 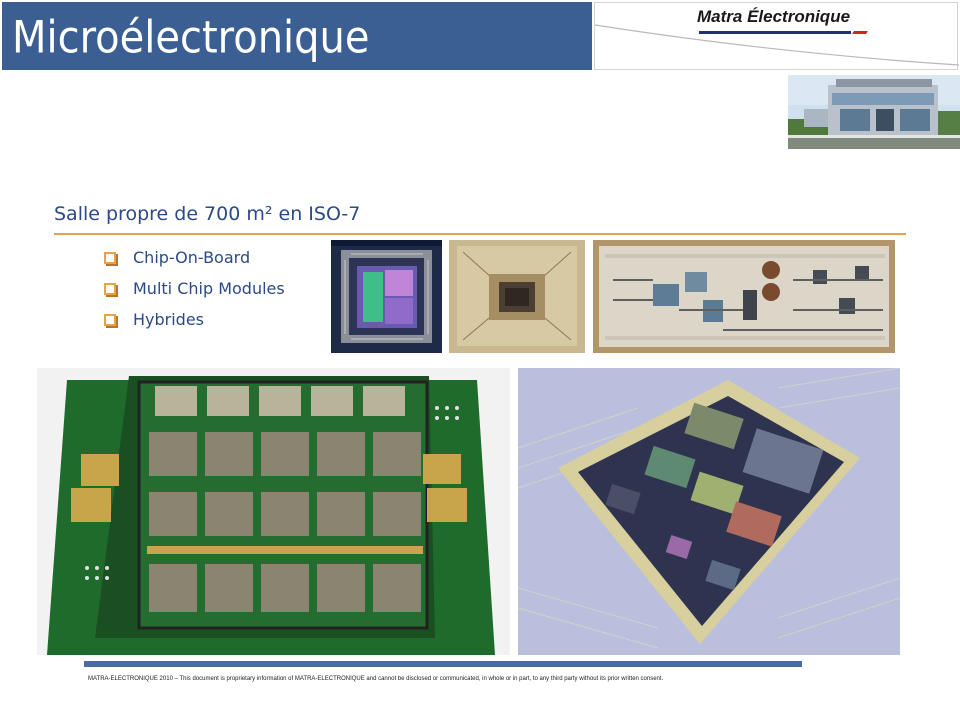 I want to click on logo-box: Matra Électronique, so click(x=776, y=36).